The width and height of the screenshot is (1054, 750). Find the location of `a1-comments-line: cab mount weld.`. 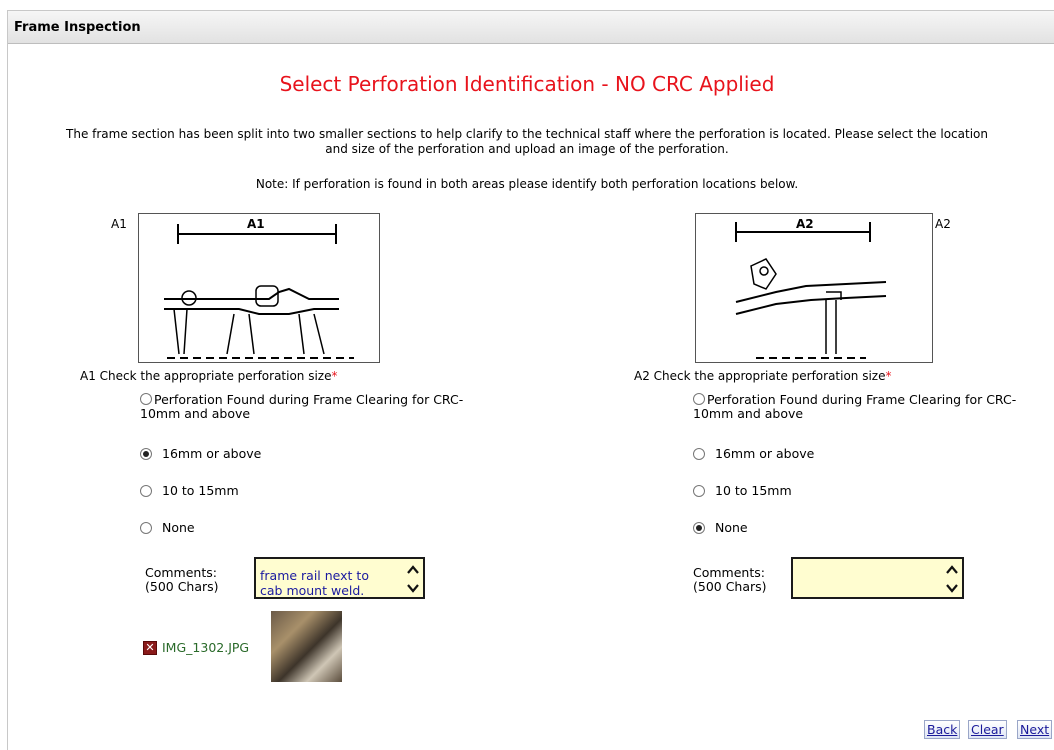

a1-comments-line: cab mount weld. is located at coordinates (312, 590).